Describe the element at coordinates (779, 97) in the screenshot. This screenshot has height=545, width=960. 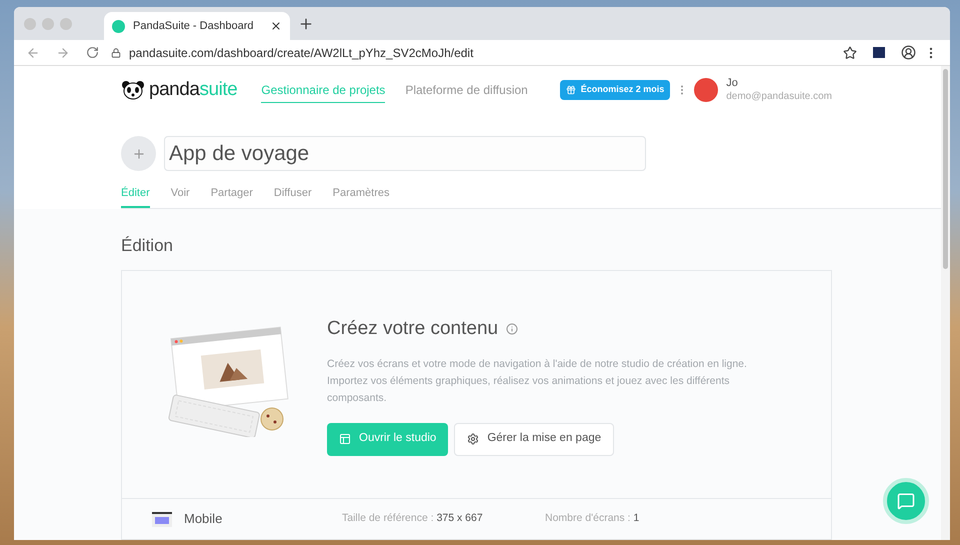
I see `user-email: demo@pandasuite.com` at that location.